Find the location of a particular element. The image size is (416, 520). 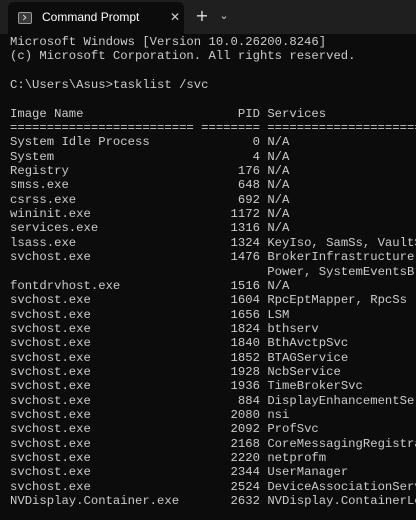

terminal-icon is located at coordinates (25, 18).